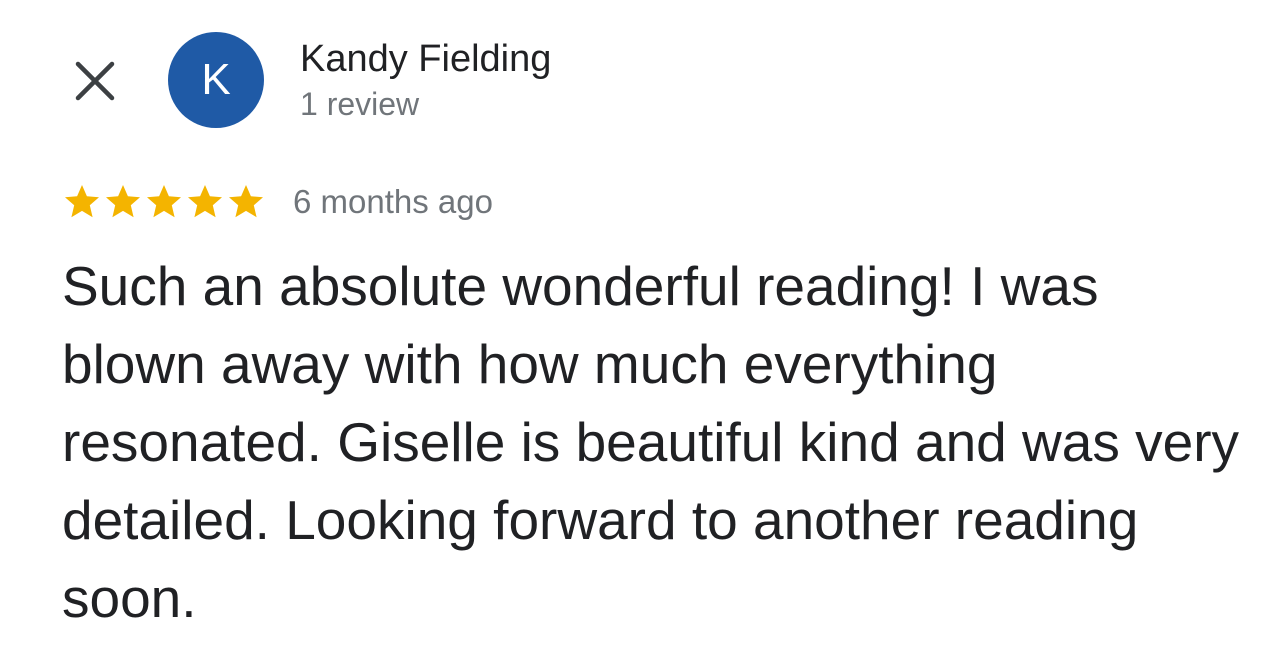 The width and height of the screenshot is (1284, 667). I want to click on reviewer-info: Kandy Fielding 1 review, so click(425, 81).